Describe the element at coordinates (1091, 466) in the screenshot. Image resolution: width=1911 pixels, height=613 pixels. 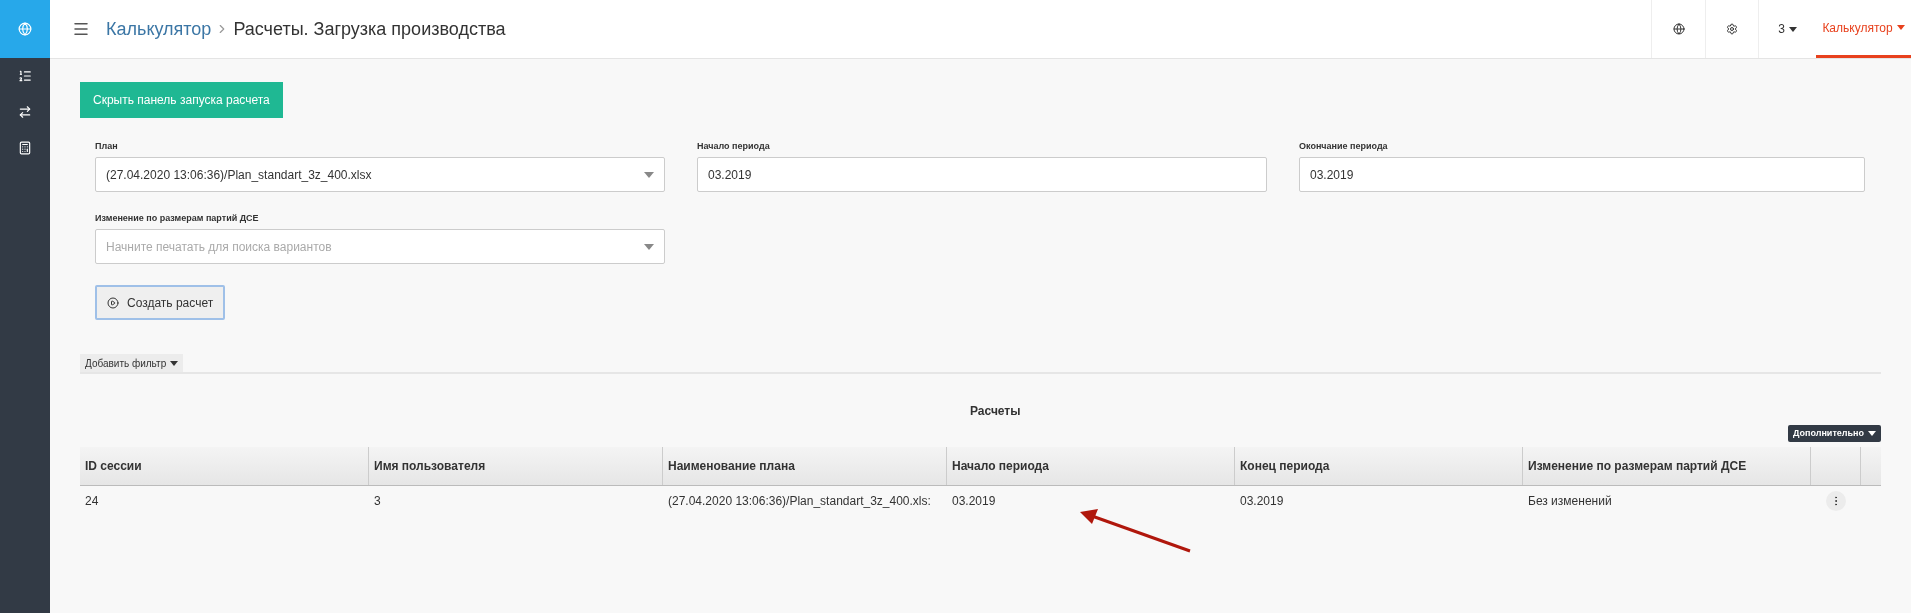
I see `column-header: Начало периода` at that location.